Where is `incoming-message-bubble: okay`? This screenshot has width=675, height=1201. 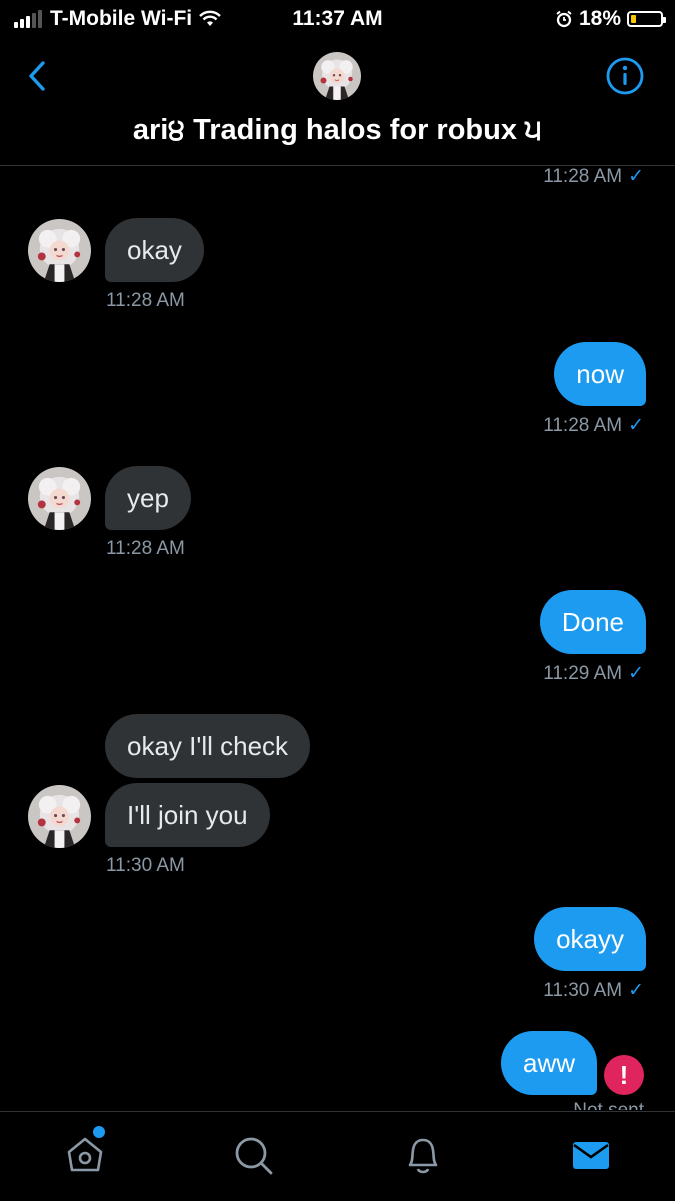 incoming-message-bubble: okay is located at coordinates (154, 250).